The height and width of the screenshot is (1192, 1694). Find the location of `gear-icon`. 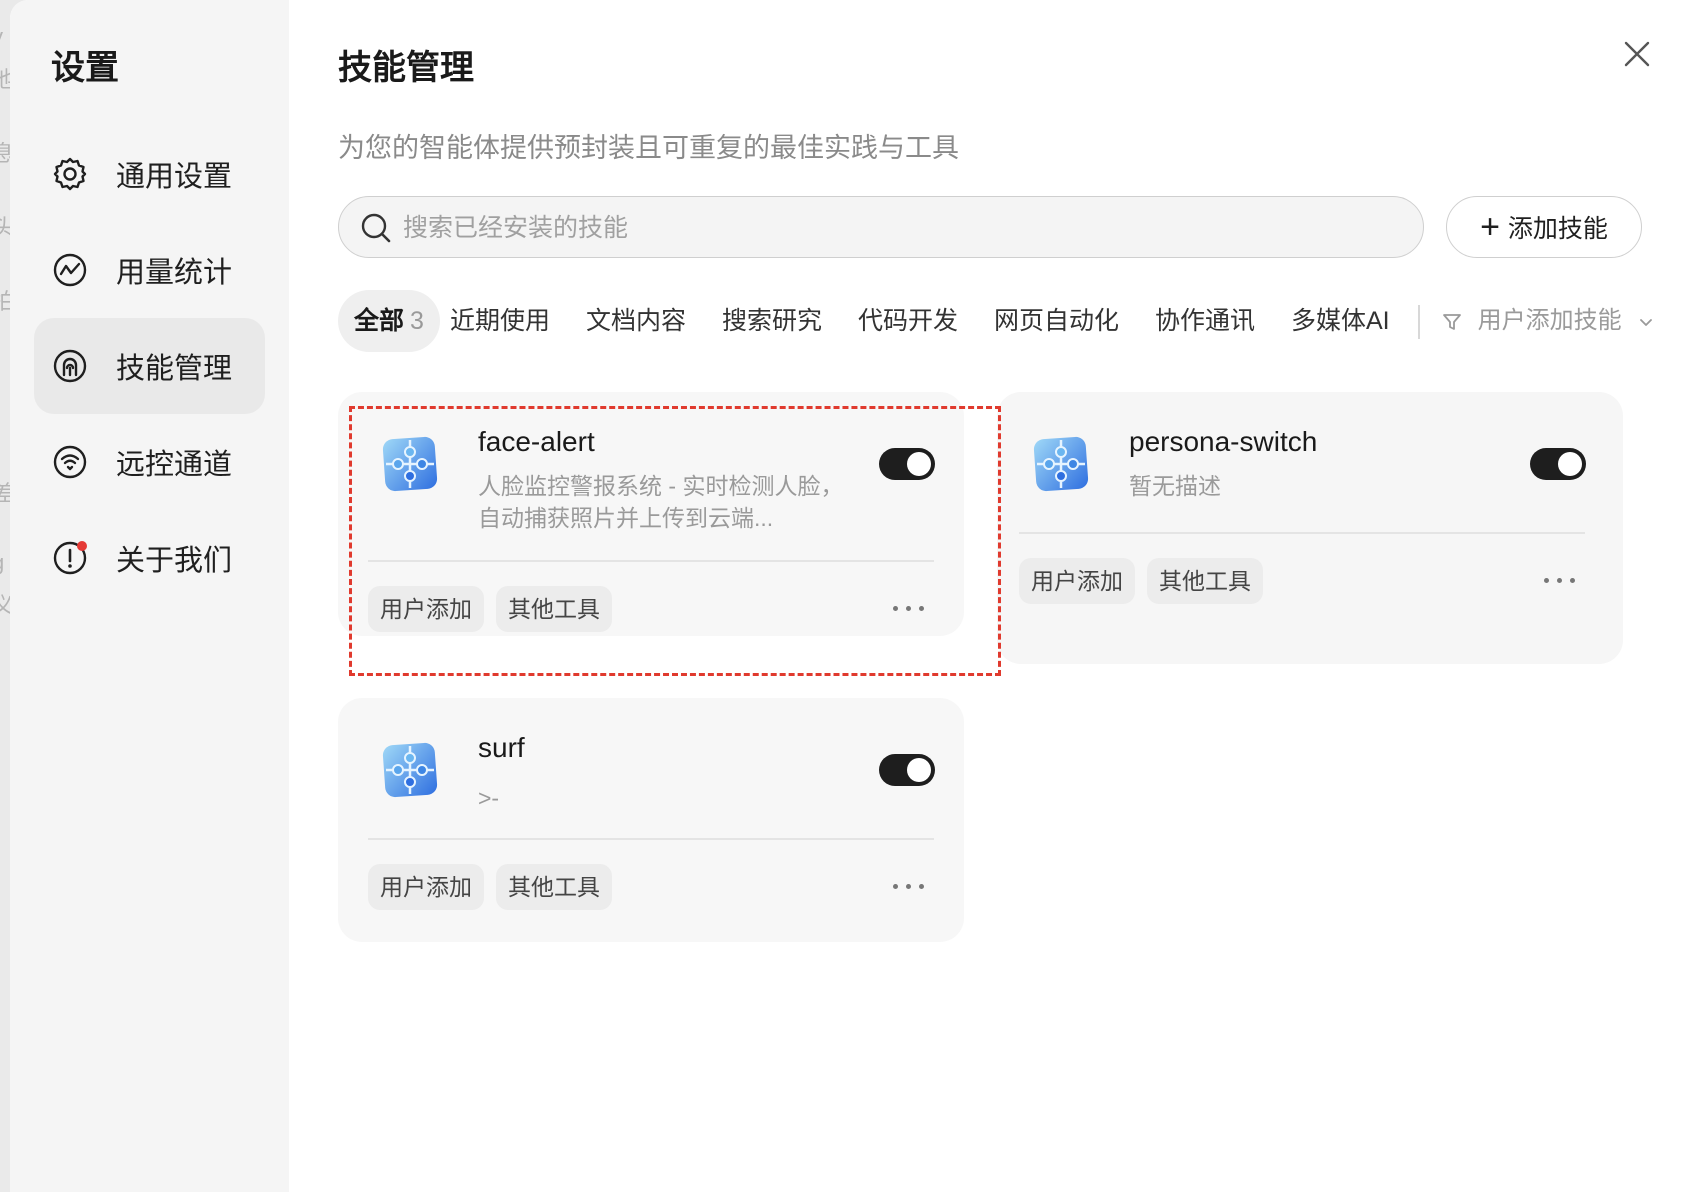

gear-icon is located at coordinates (70, 174).